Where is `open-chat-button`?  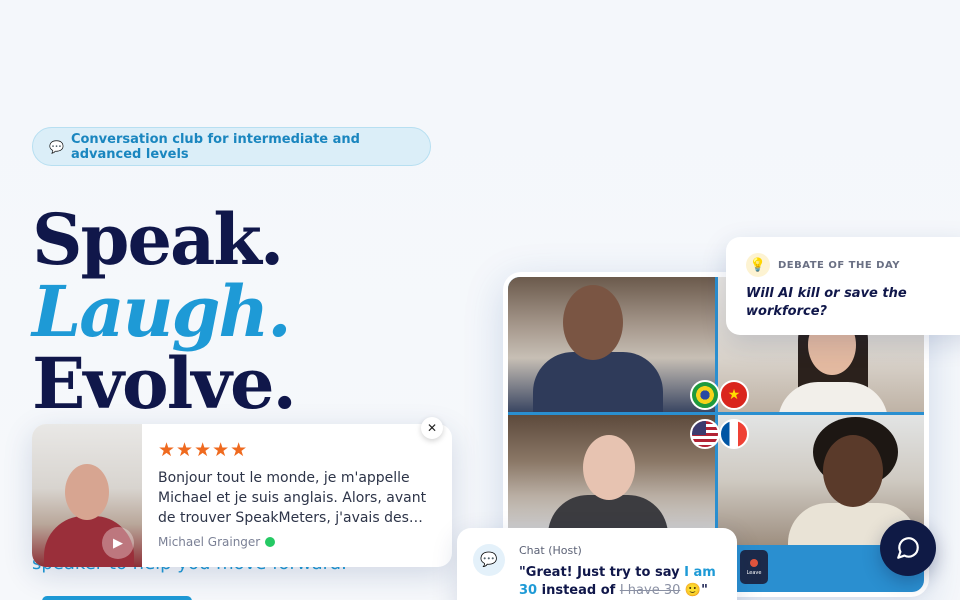 open-chat-button is located at coordinates (908, 548).